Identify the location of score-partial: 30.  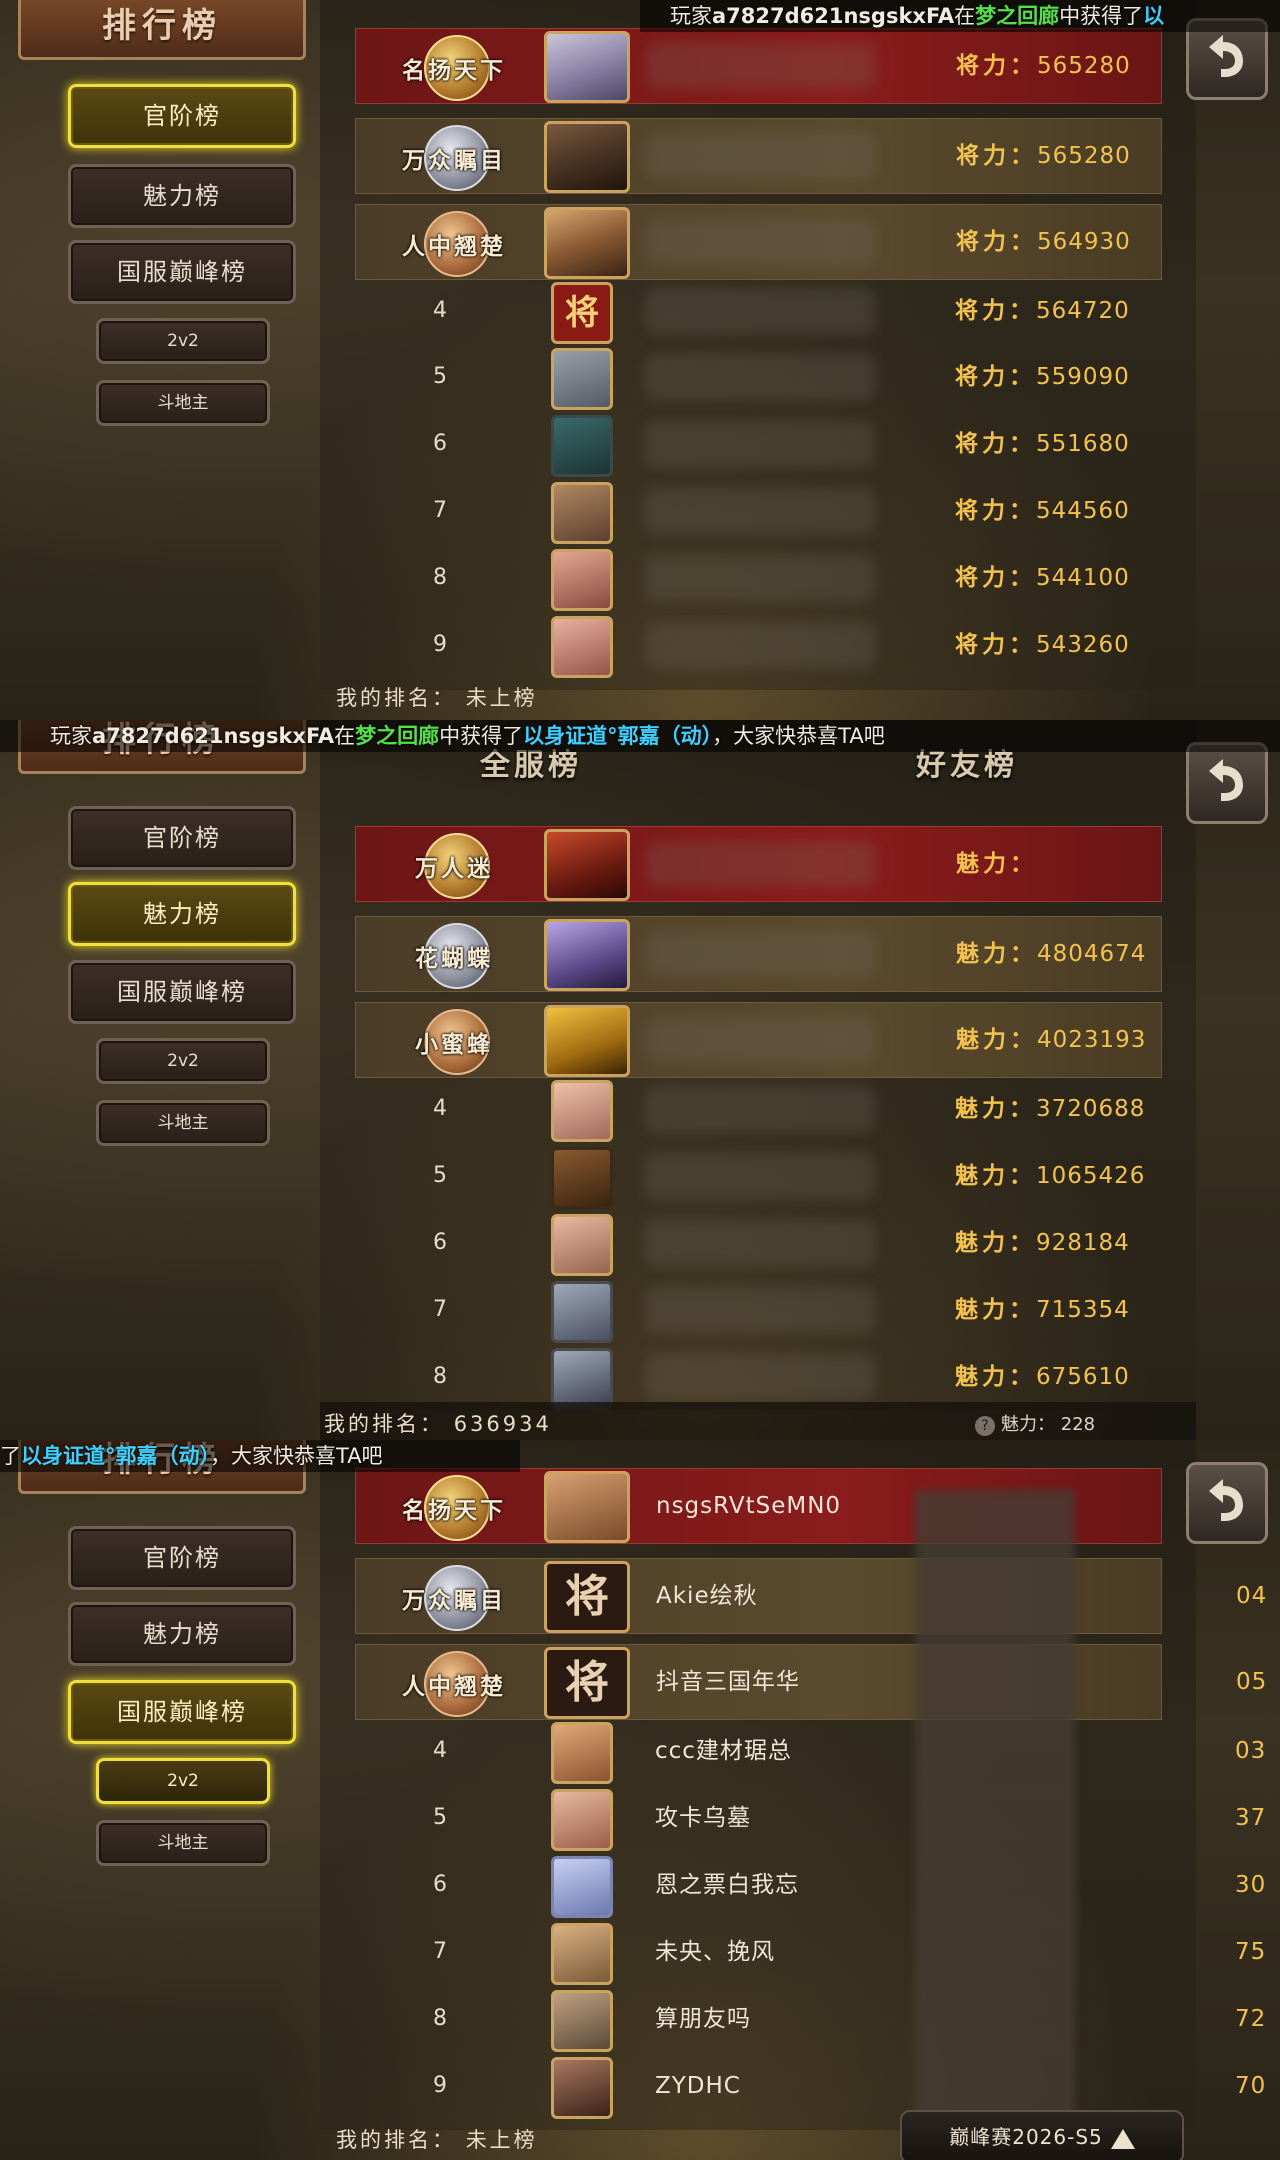
(1251, 1885).